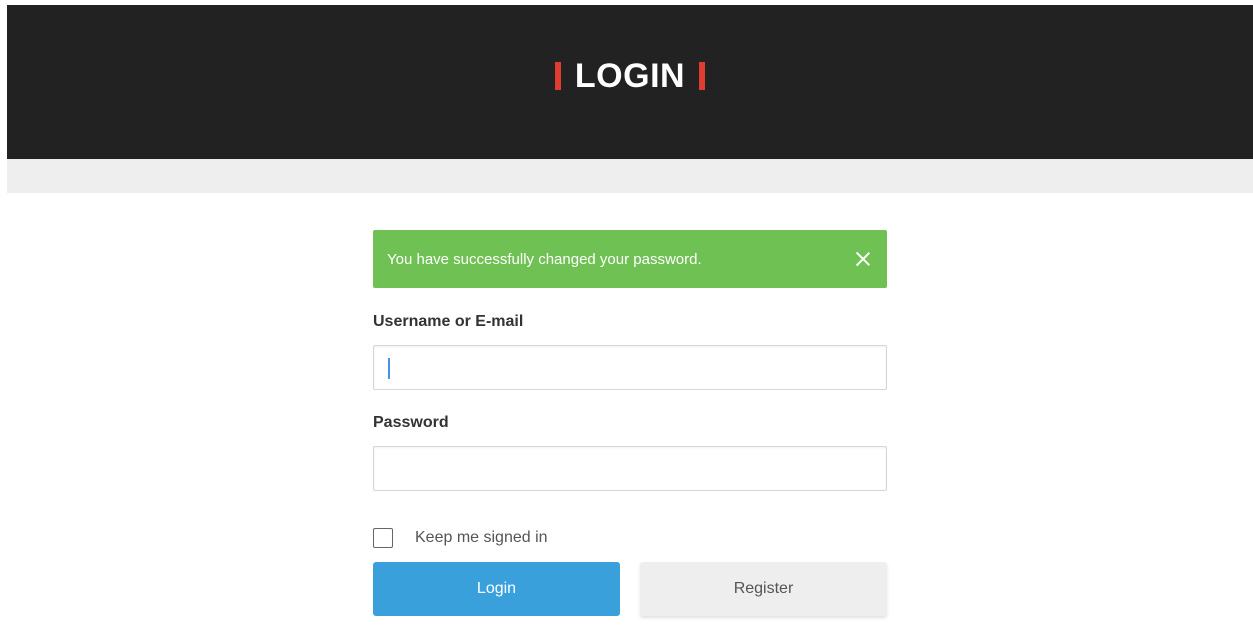  What do you see at coordinates (557, 76) in the screenshot?
I see `title-accent-left` at bounding box center [557, 76].